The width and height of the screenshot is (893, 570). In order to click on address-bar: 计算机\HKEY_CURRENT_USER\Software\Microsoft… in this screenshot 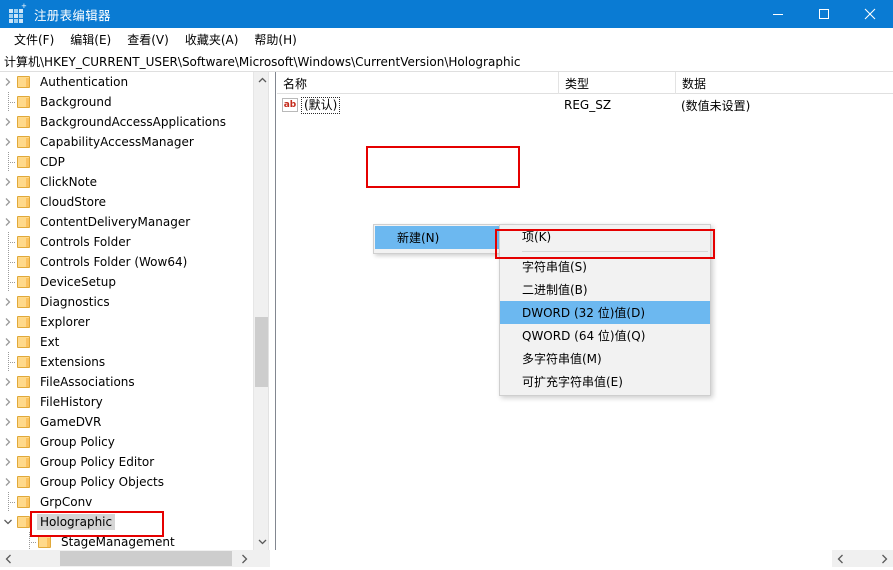, I will do `click(446, 61)`.